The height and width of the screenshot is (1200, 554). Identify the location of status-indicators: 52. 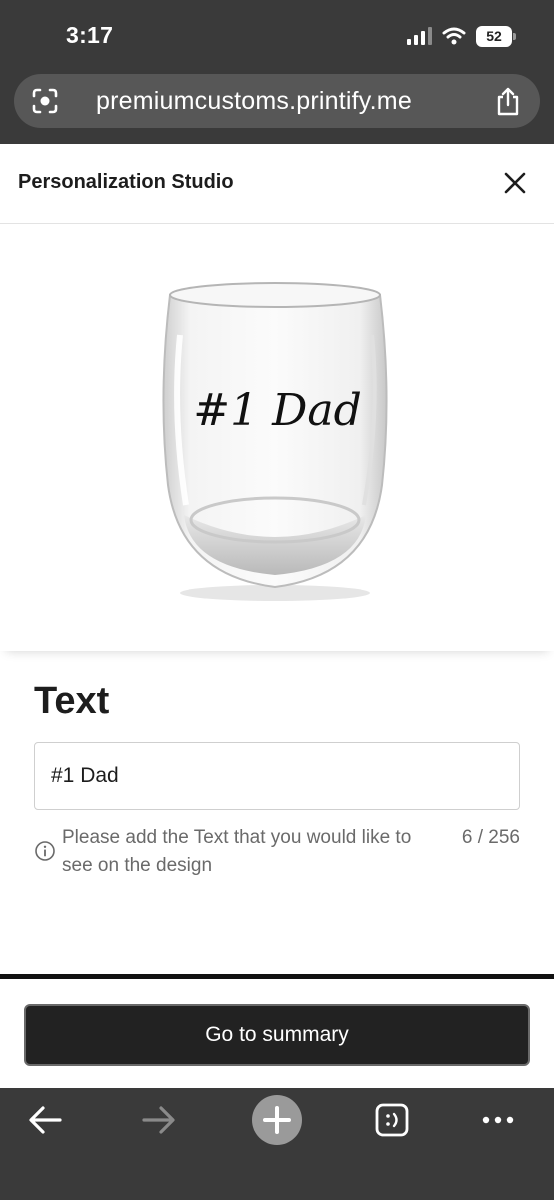
(461, 36).